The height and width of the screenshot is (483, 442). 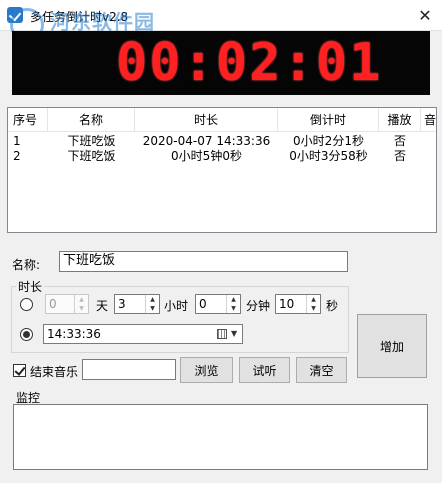 I want to click on days-unit-label: 天, so click(x=102, y=306).